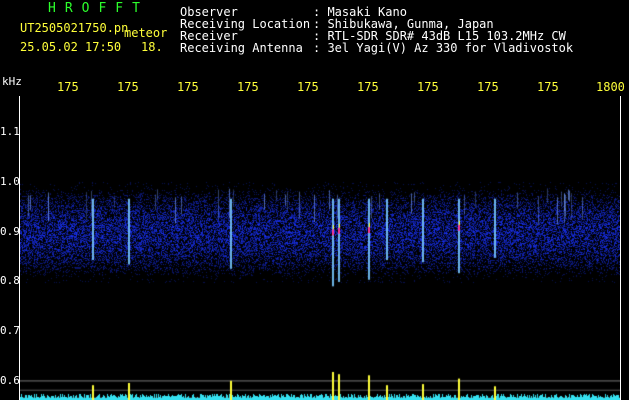 This screenshot has width=629, height=400. Describe the element at coordinates (10, 280) in the screenshot. I see `y-tick-label: 0.8` at that location.